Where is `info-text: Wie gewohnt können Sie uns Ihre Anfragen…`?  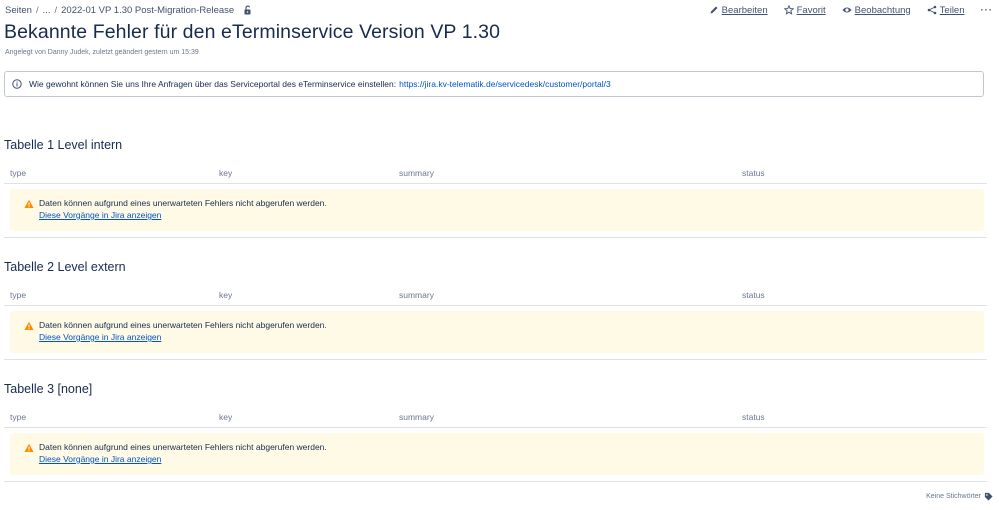
info-text: Wie gewohnt können Sie uns Ihre Anfragen… is located at coordinates (213, 84).